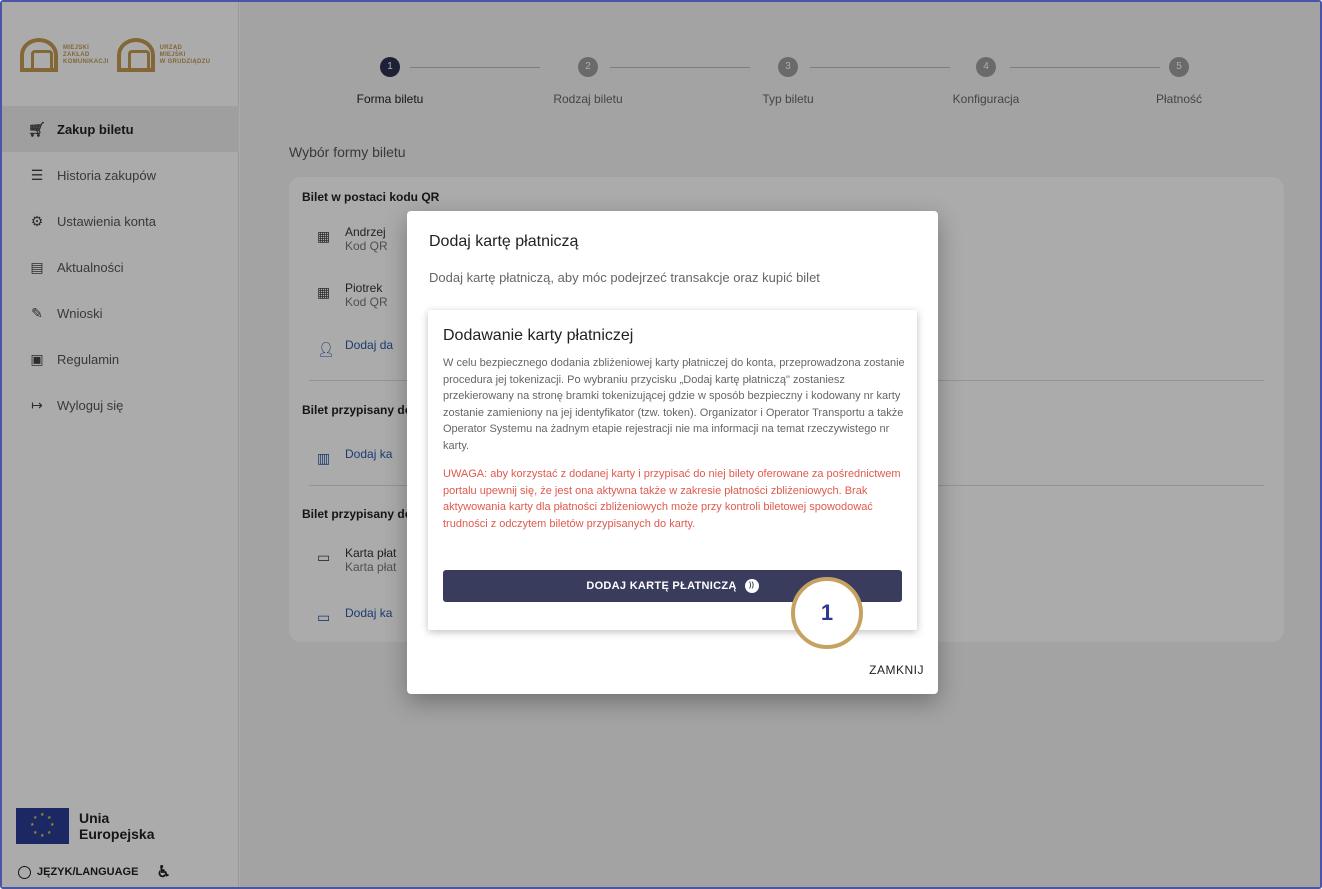 The height and width of the screenshot is (889, 1322). I want to click on close-button: ZAMKNIJ, so click(896, 670).